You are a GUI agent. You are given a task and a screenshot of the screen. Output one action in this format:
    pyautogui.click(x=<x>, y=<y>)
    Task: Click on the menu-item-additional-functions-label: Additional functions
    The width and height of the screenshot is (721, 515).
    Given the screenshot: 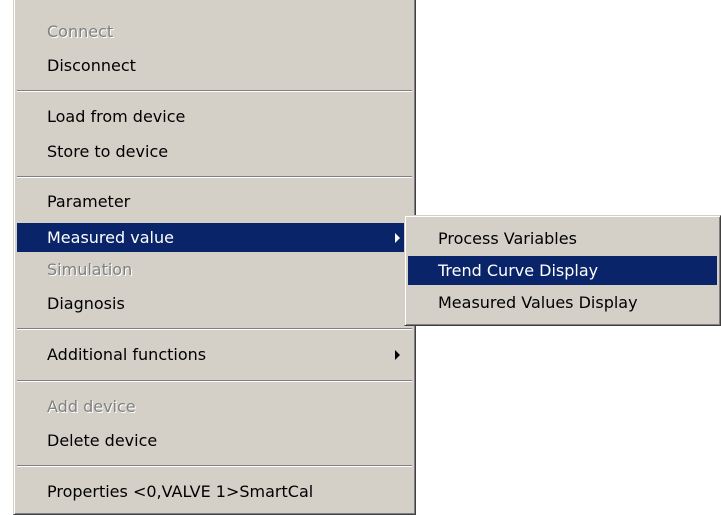 What is the action you would take?
    pyautogui.click(x=127, y=354)
    